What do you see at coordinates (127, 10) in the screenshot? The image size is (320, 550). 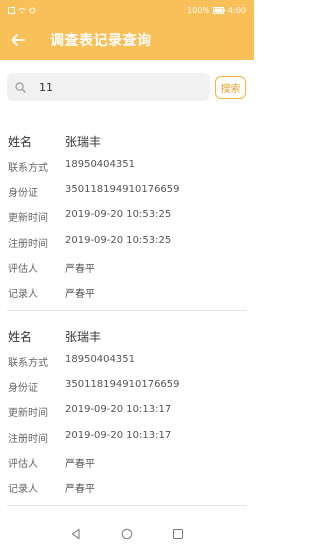 I see `status-bar: 100% 4:00` at bounding box center [127, 10].